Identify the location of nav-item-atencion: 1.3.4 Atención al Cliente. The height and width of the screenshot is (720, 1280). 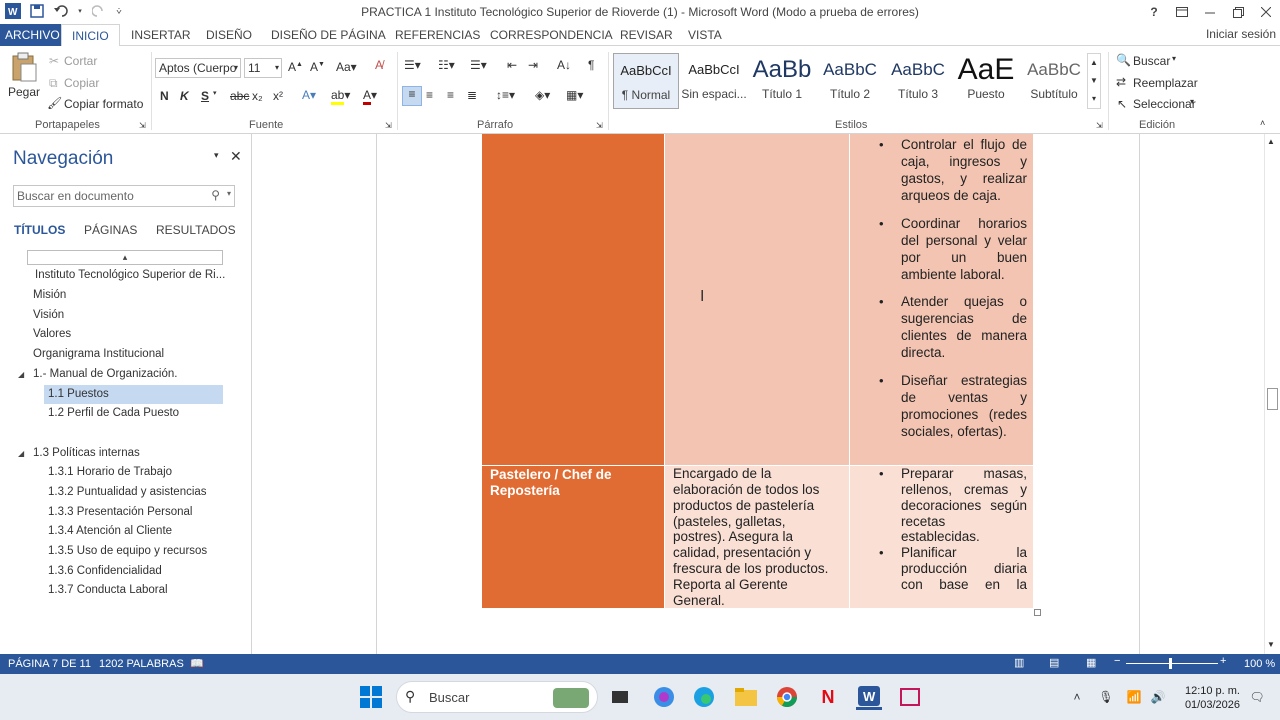
(110, 531).